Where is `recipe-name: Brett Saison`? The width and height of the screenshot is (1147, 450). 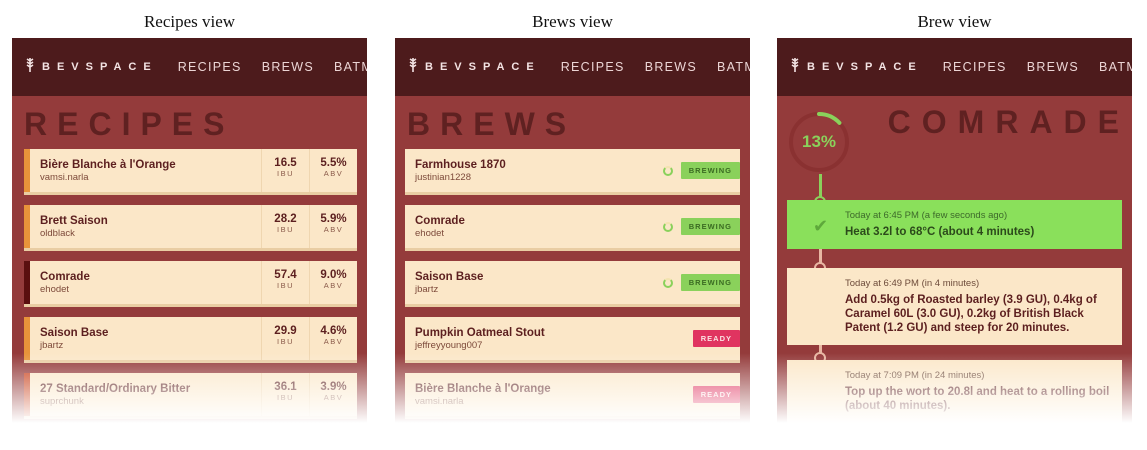
recipe-name: Brett Saison is located at coordinates (74, 220).